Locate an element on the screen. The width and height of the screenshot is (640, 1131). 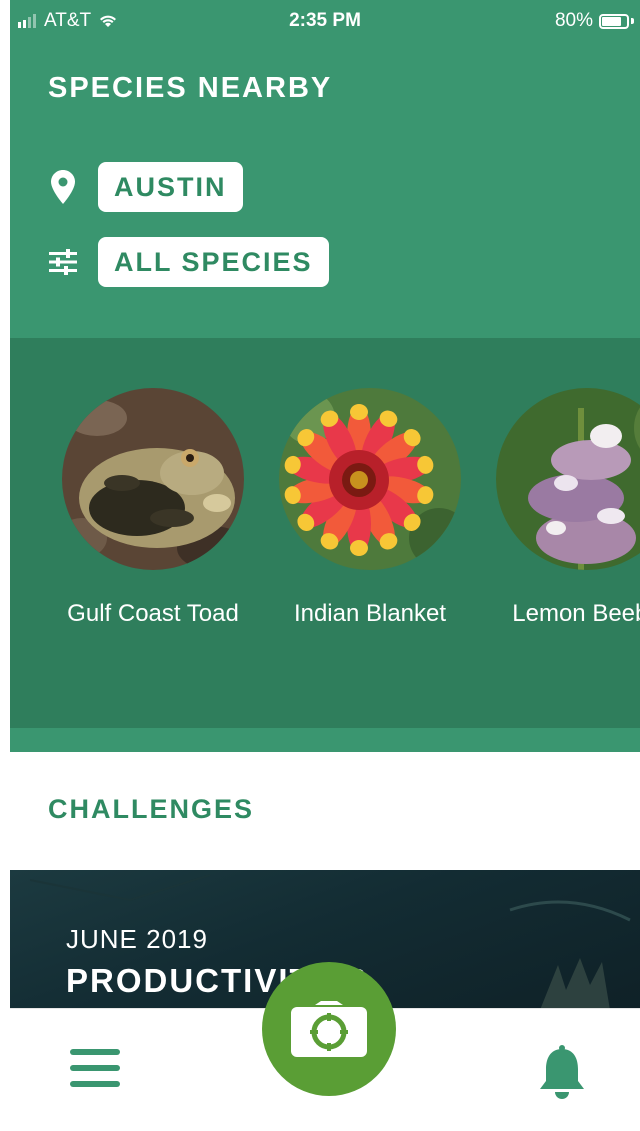
challenge-date: JUNE 2019 is located at coordinates (137, 939).